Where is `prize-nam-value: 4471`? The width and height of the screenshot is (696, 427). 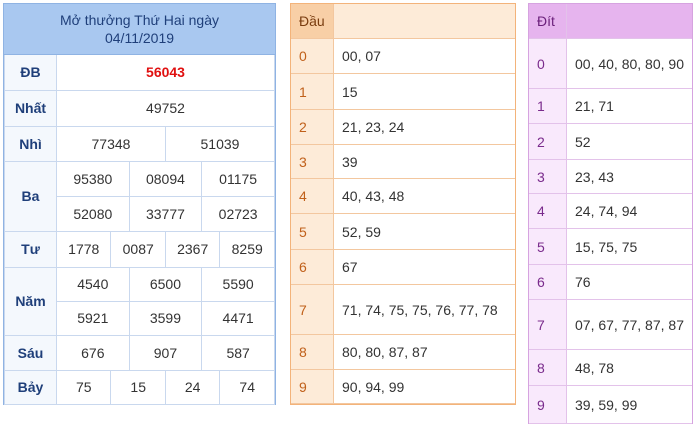
prize-nam-value: 4471 is located at coordinates (238, 318).